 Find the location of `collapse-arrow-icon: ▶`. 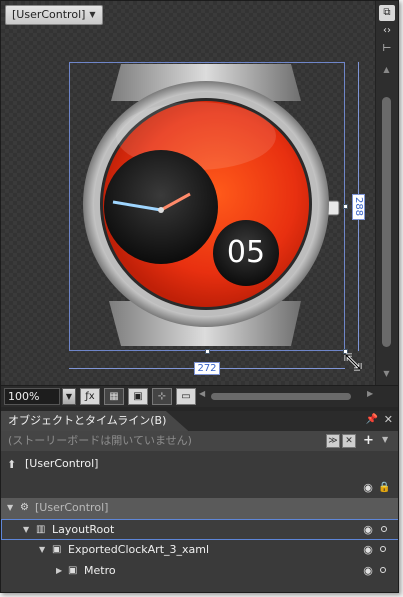

collapse-arrow-icon: ▶ is located at coordinates (59, 571).